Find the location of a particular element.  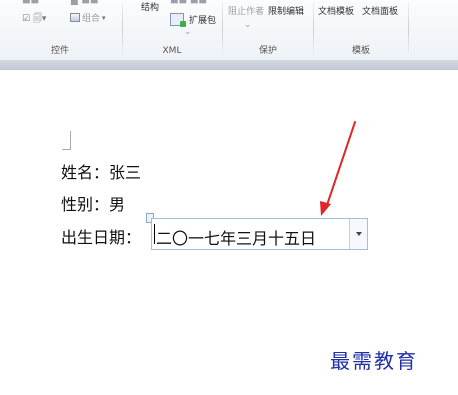

arrow-head is located at coordinates (325, 208).